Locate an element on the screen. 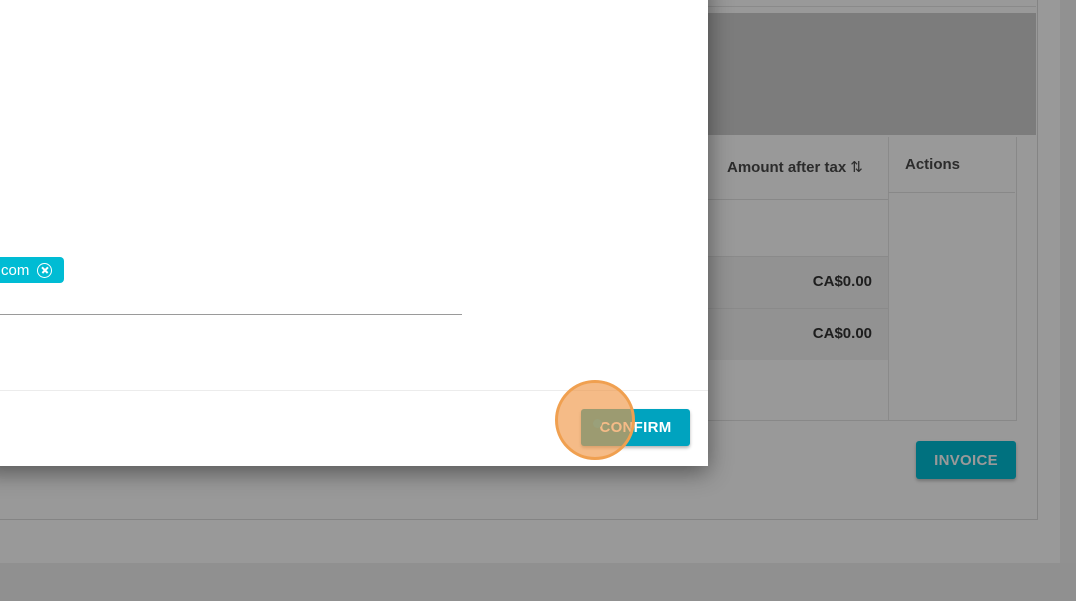  cursor-dot is located at coordinates (597, 423).